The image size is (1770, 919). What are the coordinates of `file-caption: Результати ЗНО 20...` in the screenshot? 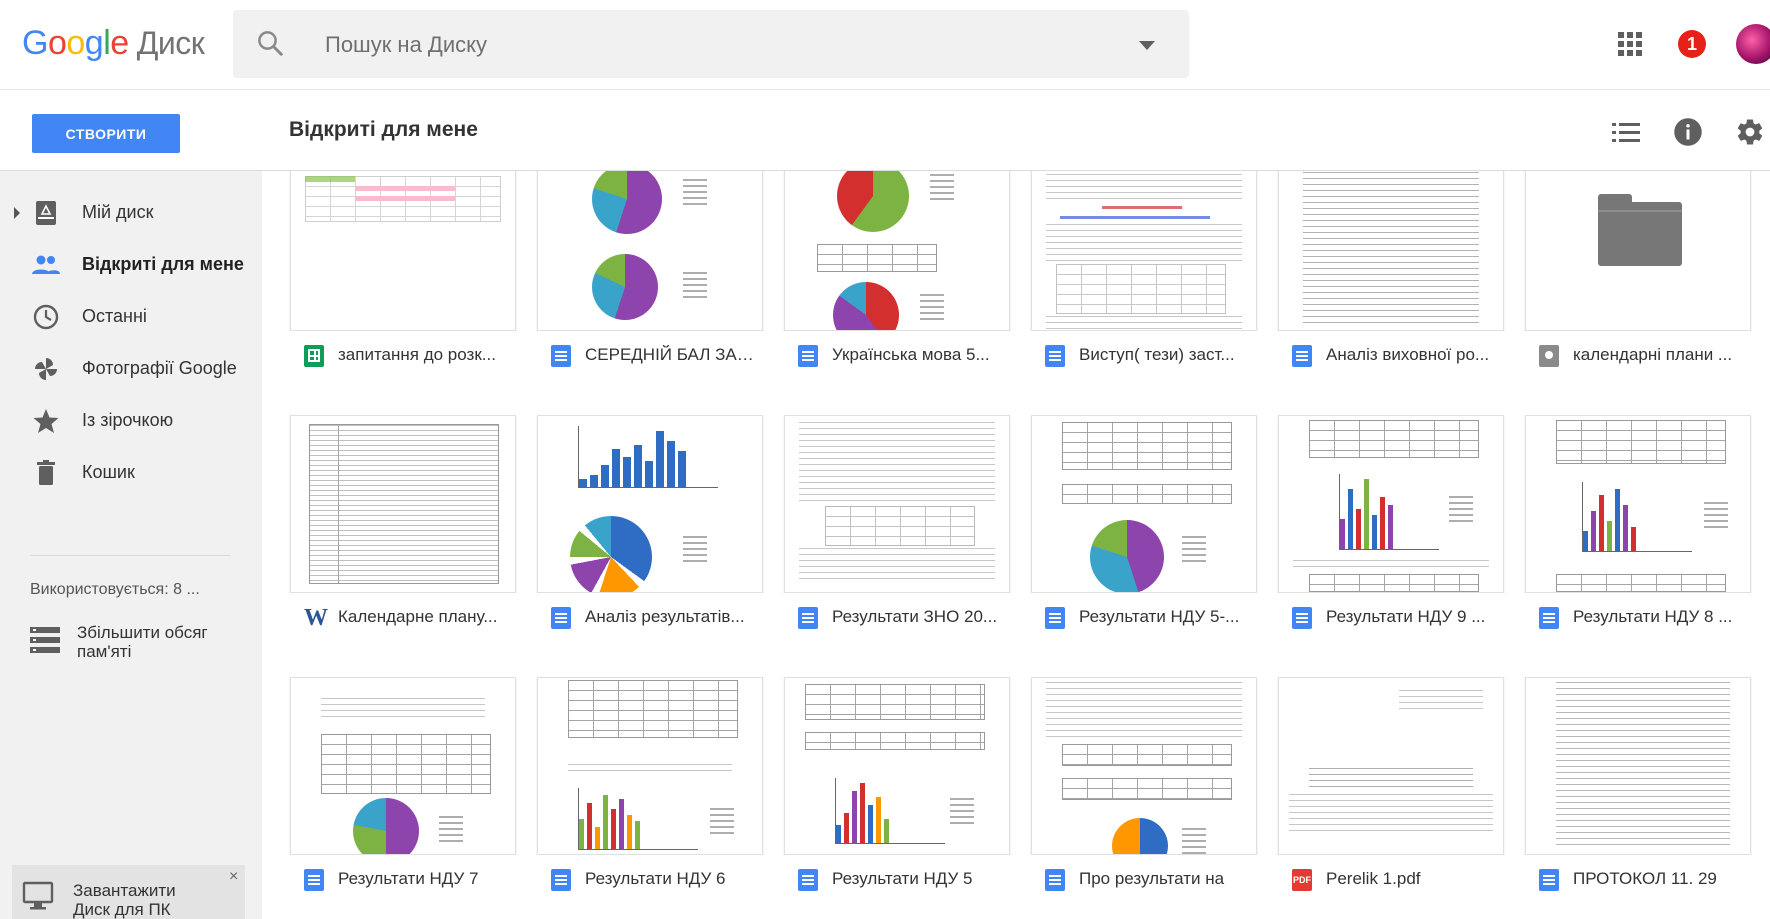 It's located at (897, 614).